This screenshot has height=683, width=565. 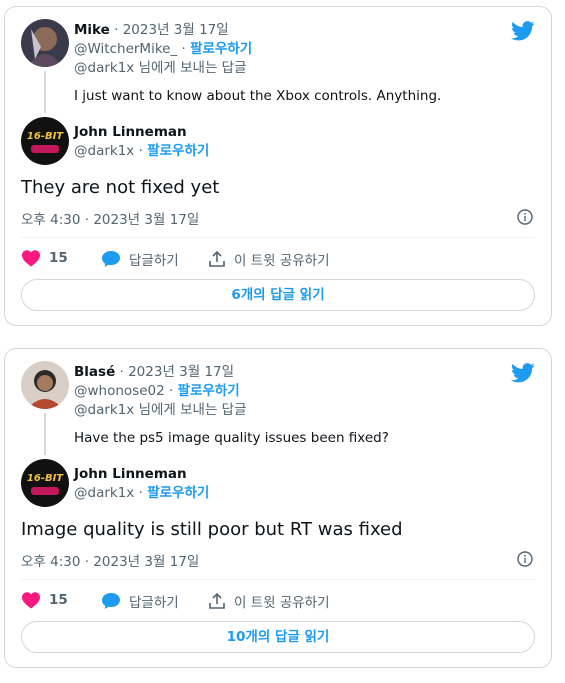 What do you see at coordinates (278, 637) in the screenshot?
I see `read-replies-button: 10개의 답글 읽기` at bounding box center [278, 637].